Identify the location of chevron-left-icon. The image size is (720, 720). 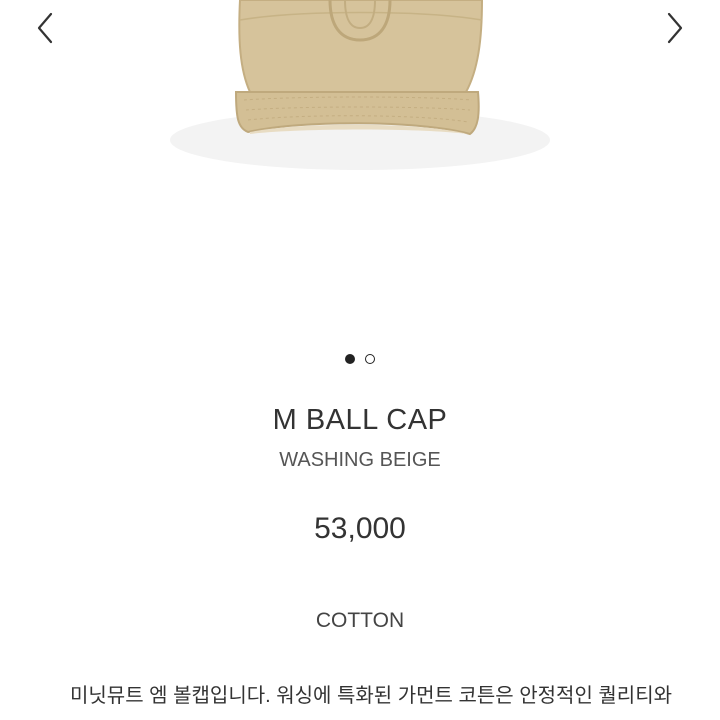
(45, 28).